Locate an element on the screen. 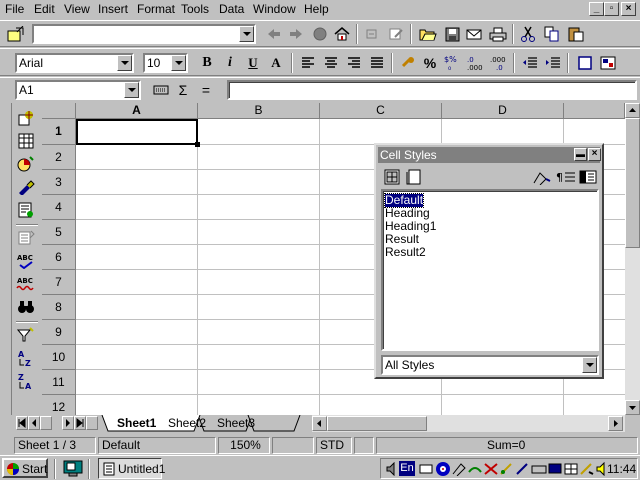 This screenshot has width=640, height=480. edit-autoformat-icon is located at coordinates (26, 238).